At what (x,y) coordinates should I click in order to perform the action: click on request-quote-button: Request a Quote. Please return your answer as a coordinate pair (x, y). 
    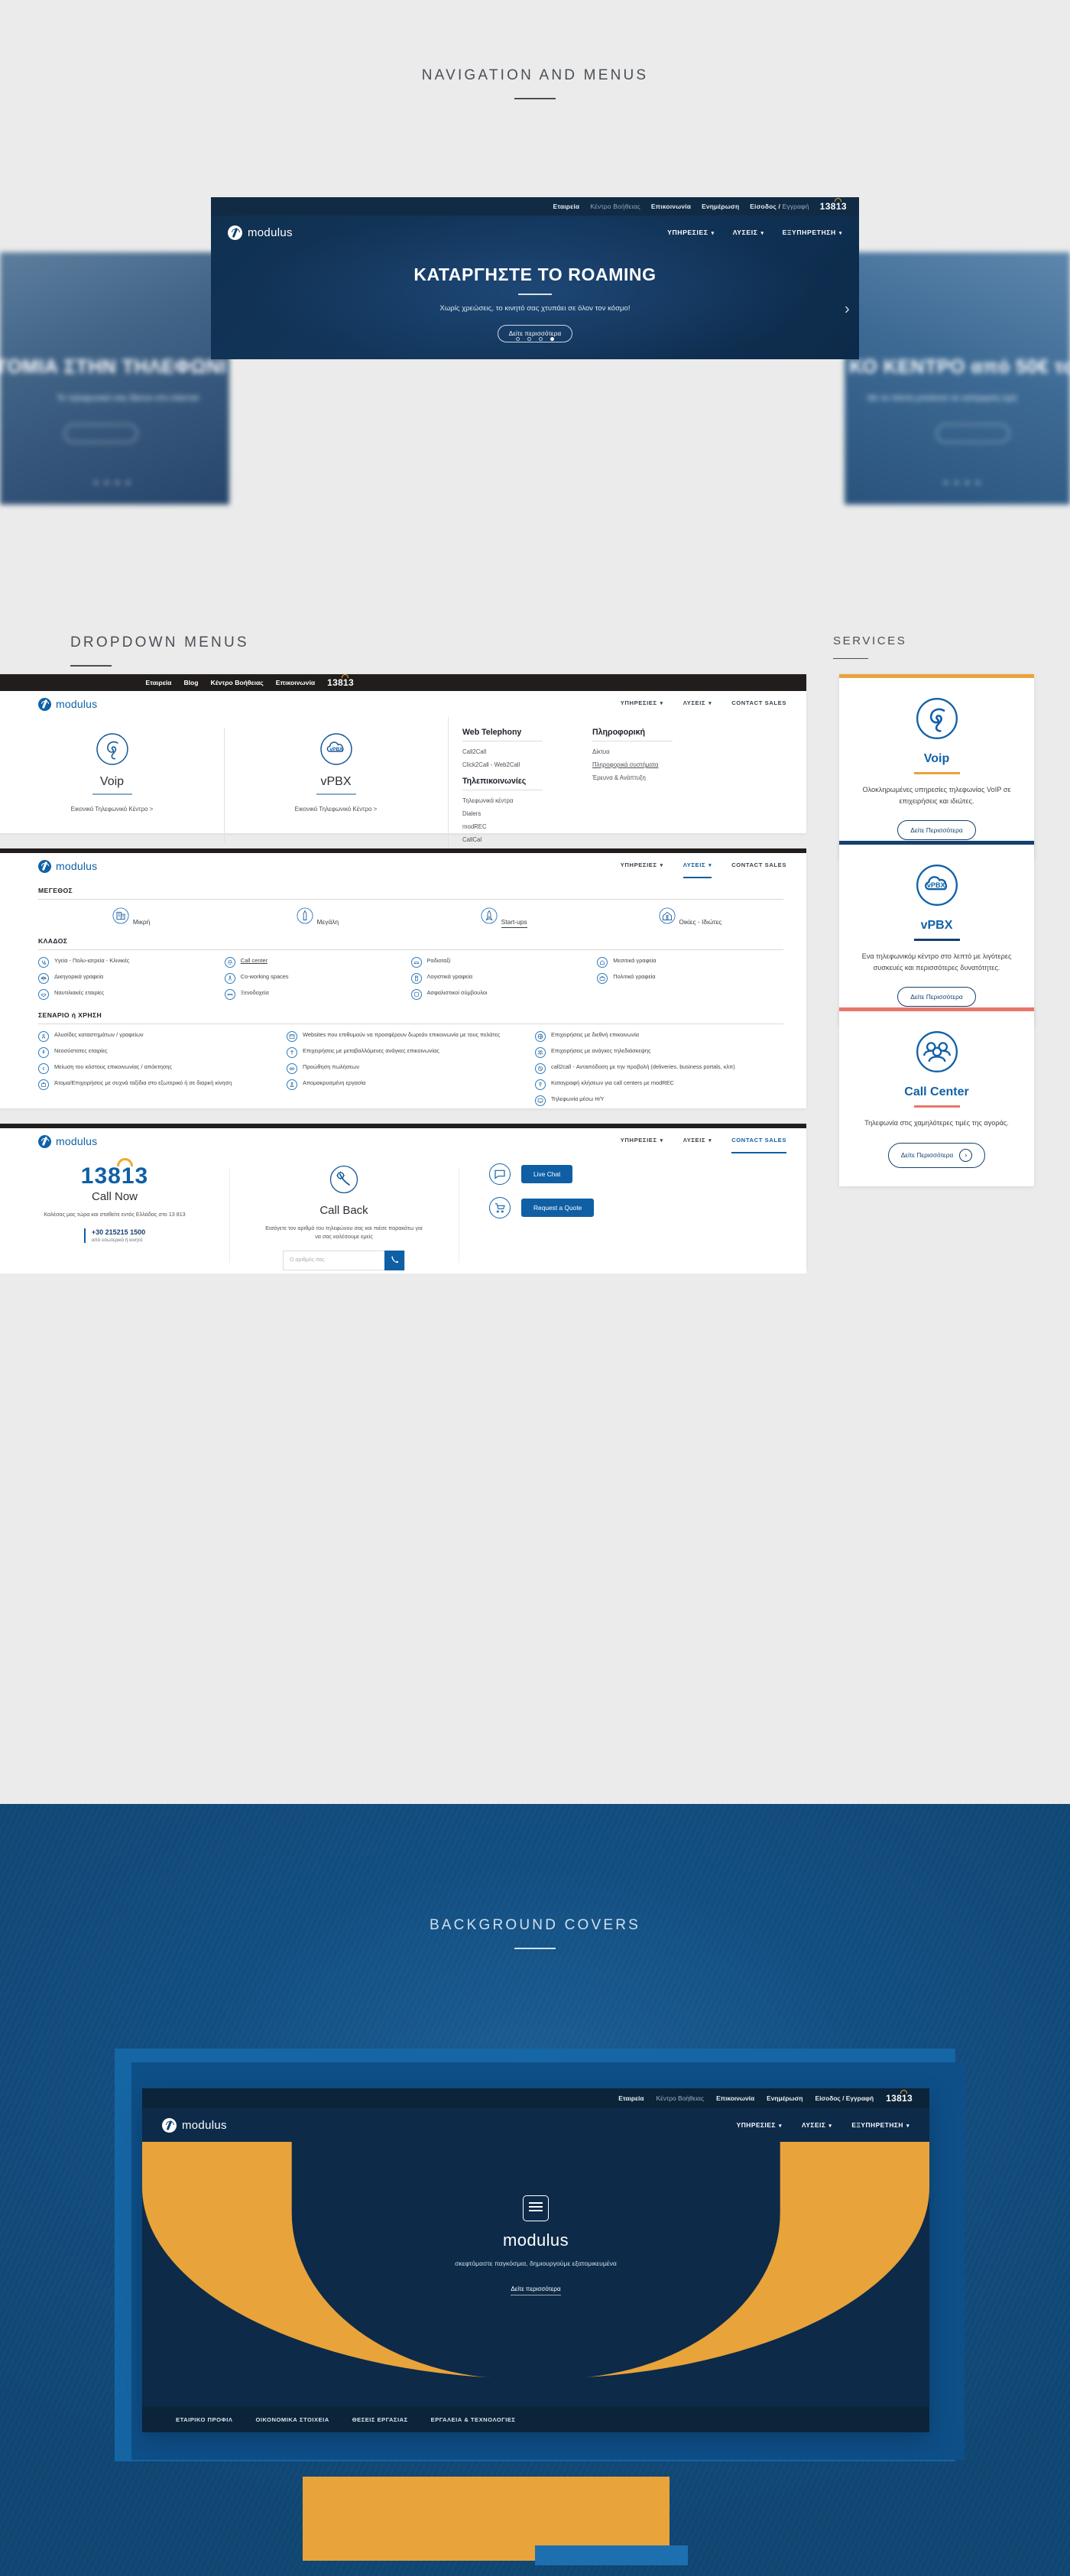
    Looking at the image, I should click on (558, 1208).